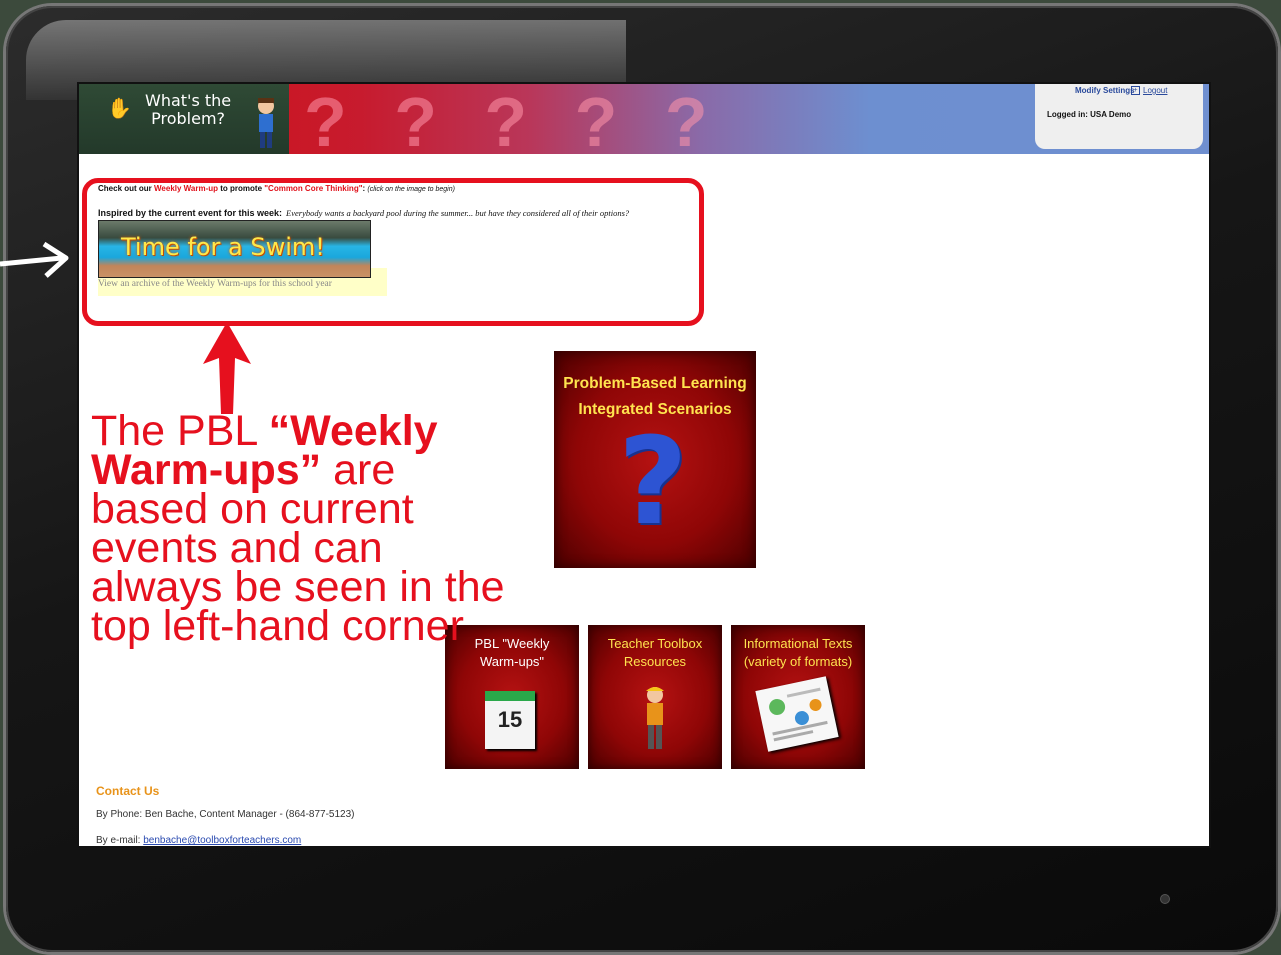 The image size is (1281, 955). I want to click on worker-figure-icon, so click(655, 718).